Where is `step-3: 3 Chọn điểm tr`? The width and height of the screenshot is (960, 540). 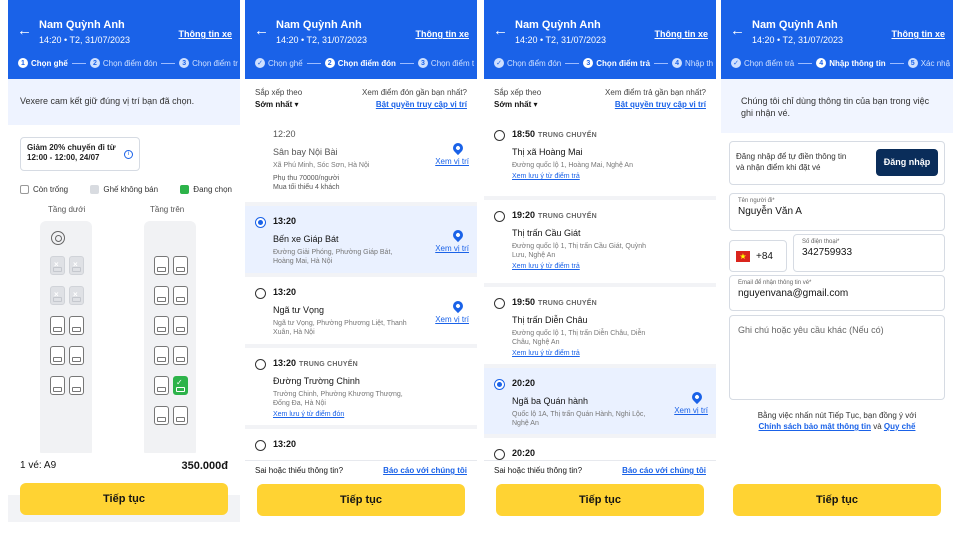 step-3: 3 Chọn điểm tr is located at coordinates (208, 63).